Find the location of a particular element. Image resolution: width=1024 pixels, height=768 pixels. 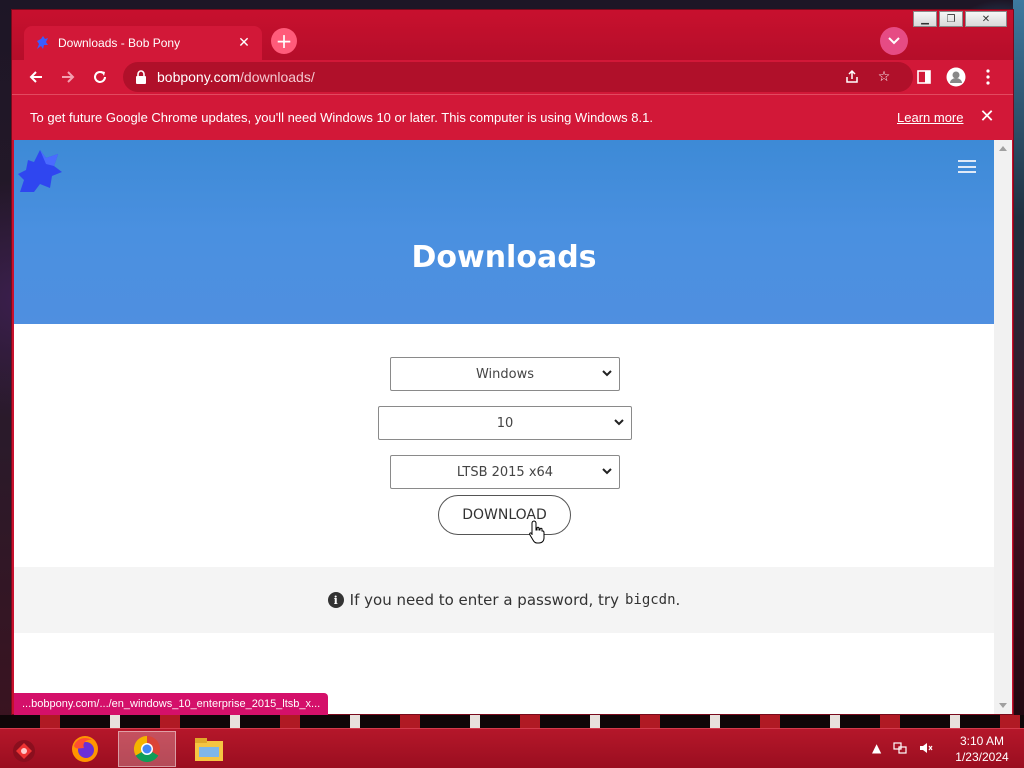

os-select-value: Windows is located at coordinates (505, 374).